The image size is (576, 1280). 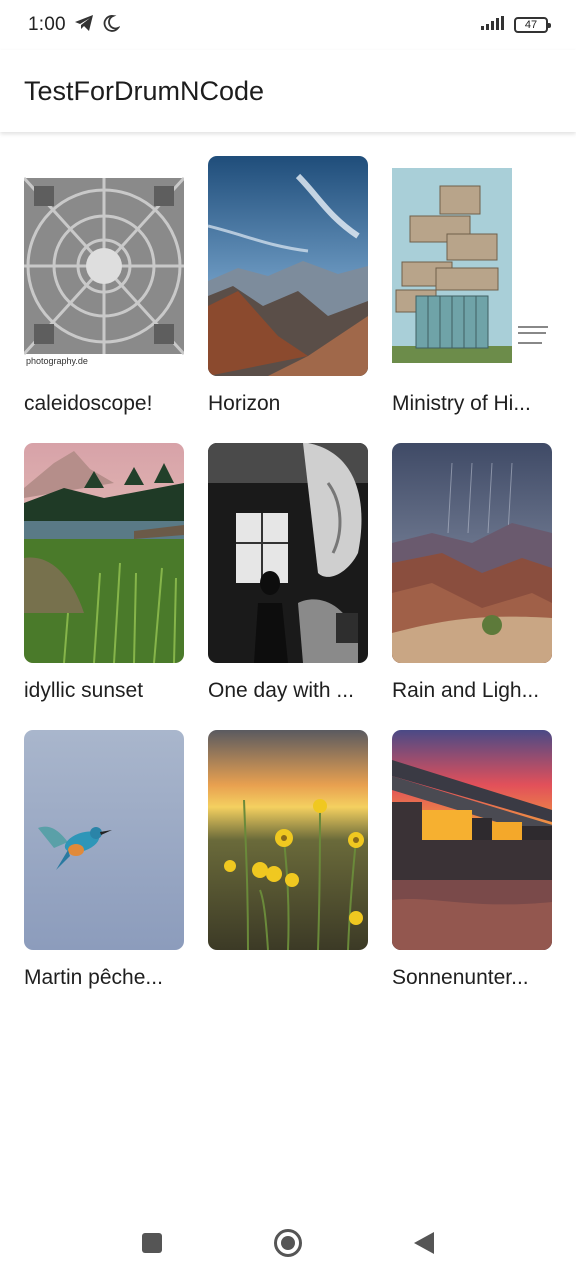 I want to click on back-button, so click(x=424, y=1245).